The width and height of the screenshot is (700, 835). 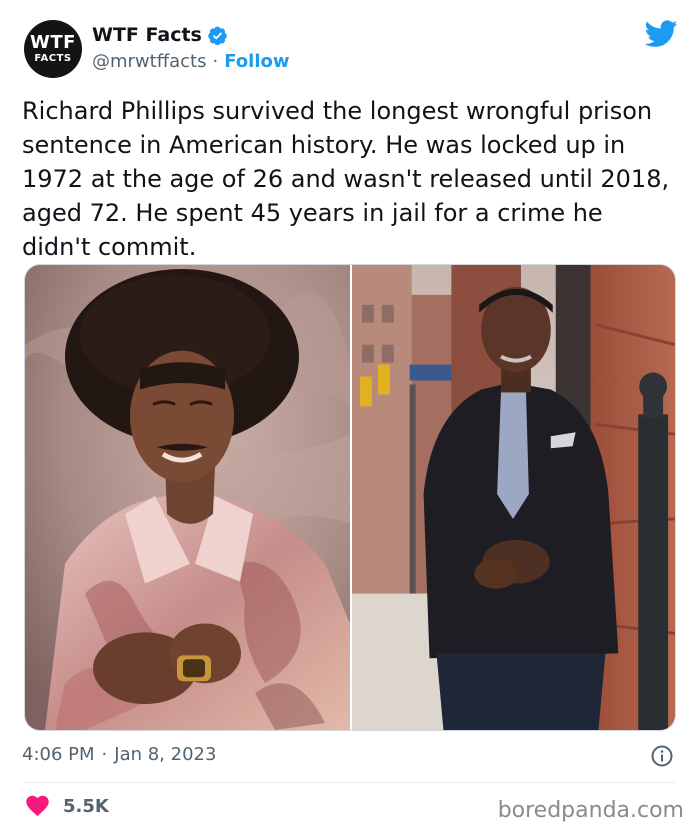 I want to click on handle-row: @mrwtffacts · Follow, so click(x=191, y=61).